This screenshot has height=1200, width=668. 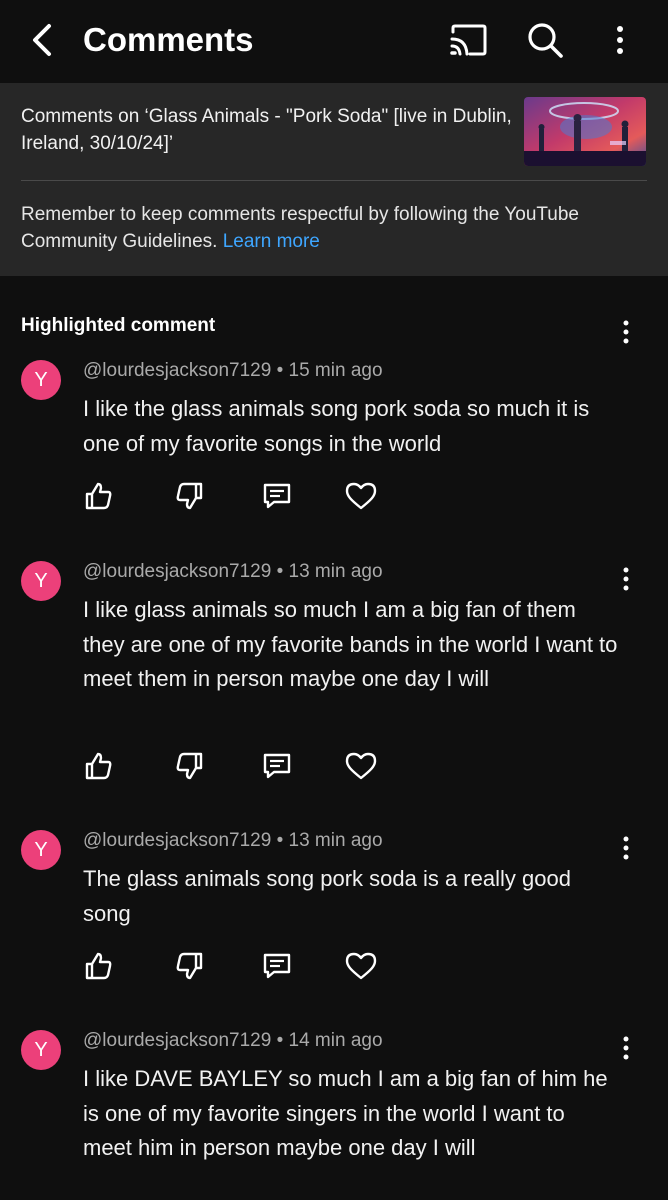 I want to click on comment-meta: @lourdesjackson7129 • 14 min ago, so click(x=233, y=1040).